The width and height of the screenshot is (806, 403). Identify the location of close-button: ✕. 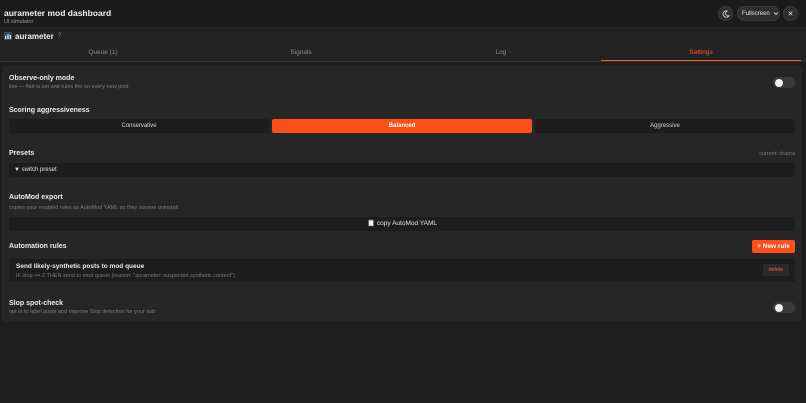
(790, 13).